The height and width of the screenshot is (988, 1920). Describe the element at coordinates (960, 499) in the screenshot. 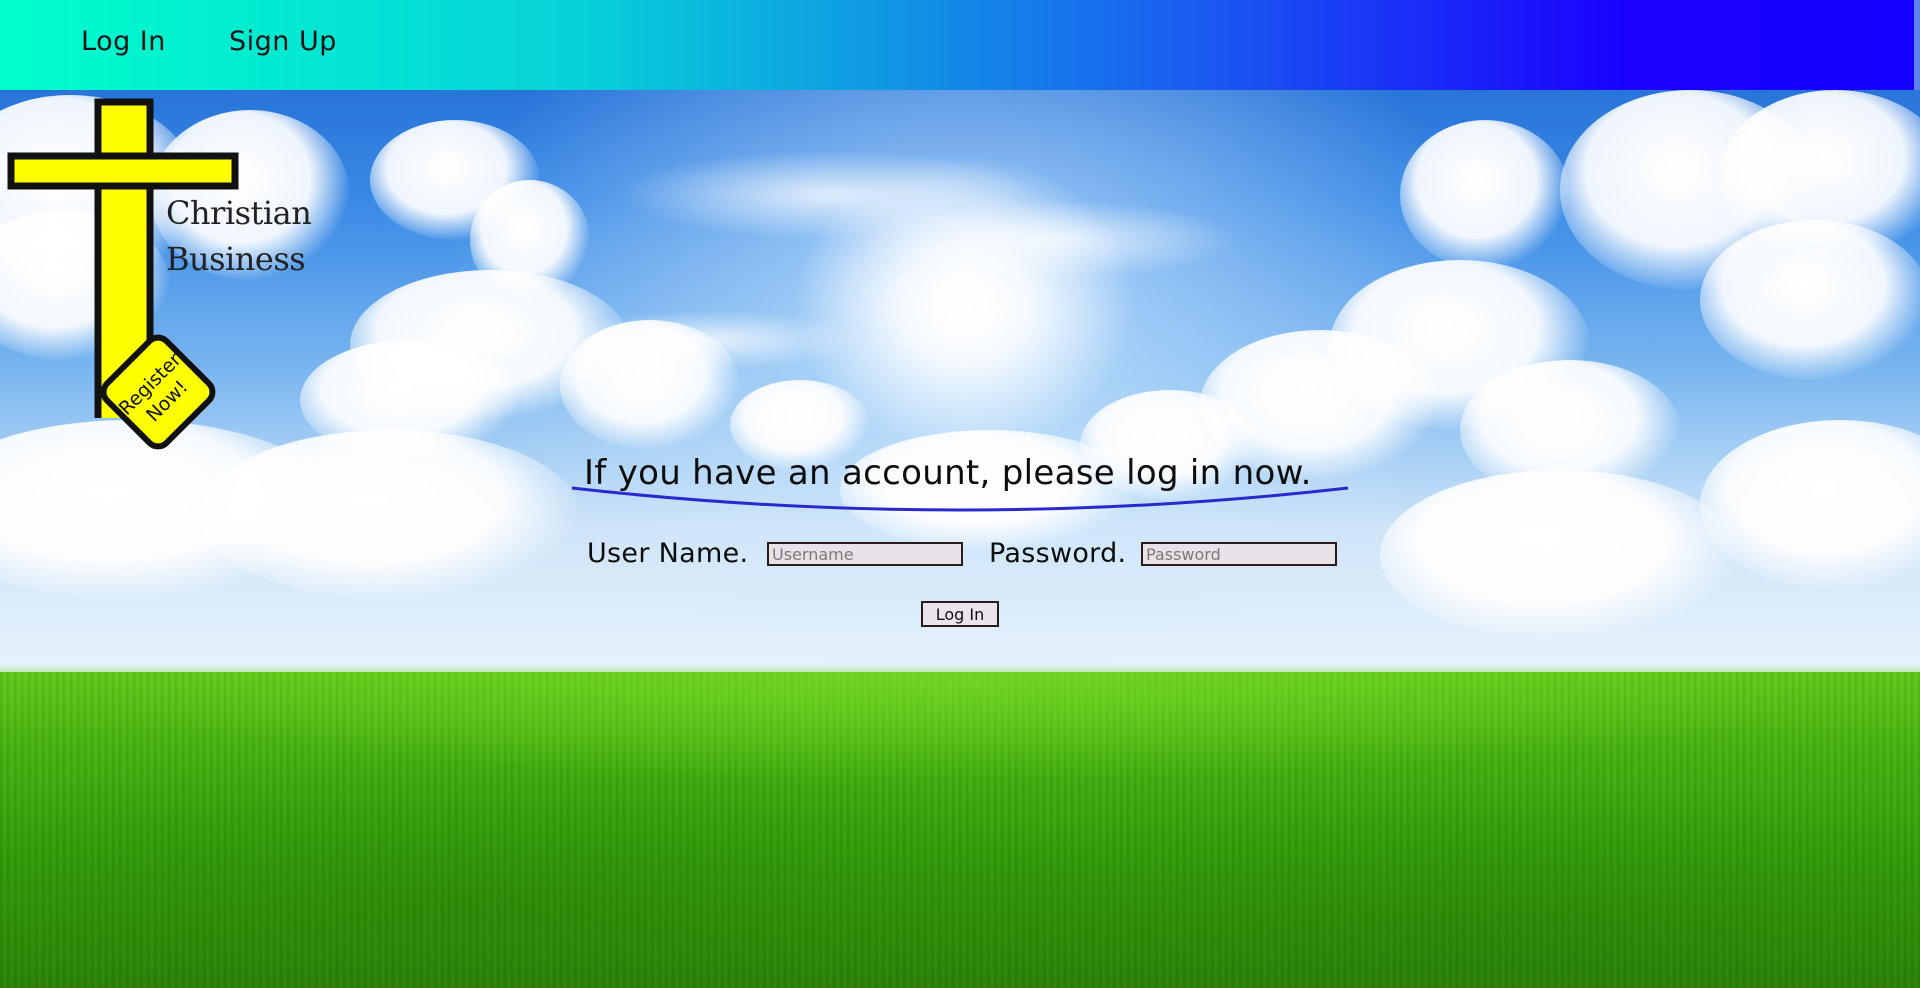

I see `heading-underline` at that location.